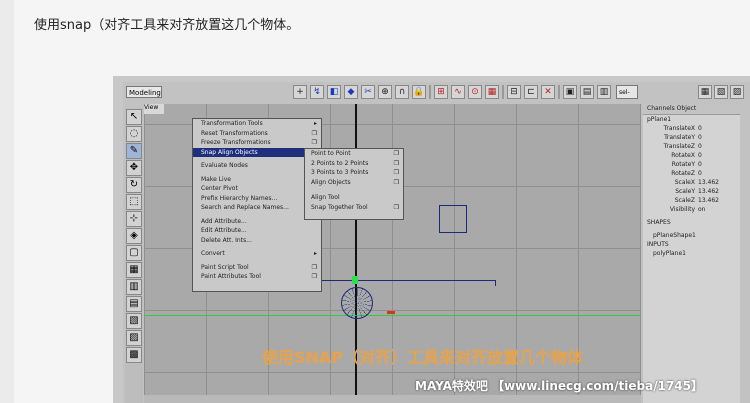 This screenshot has width=750, height=403. What do you see at coordinates (354, 198) in the screenshot?
I see `submenu-item: Align Tool` at bounding box center [354, 198].